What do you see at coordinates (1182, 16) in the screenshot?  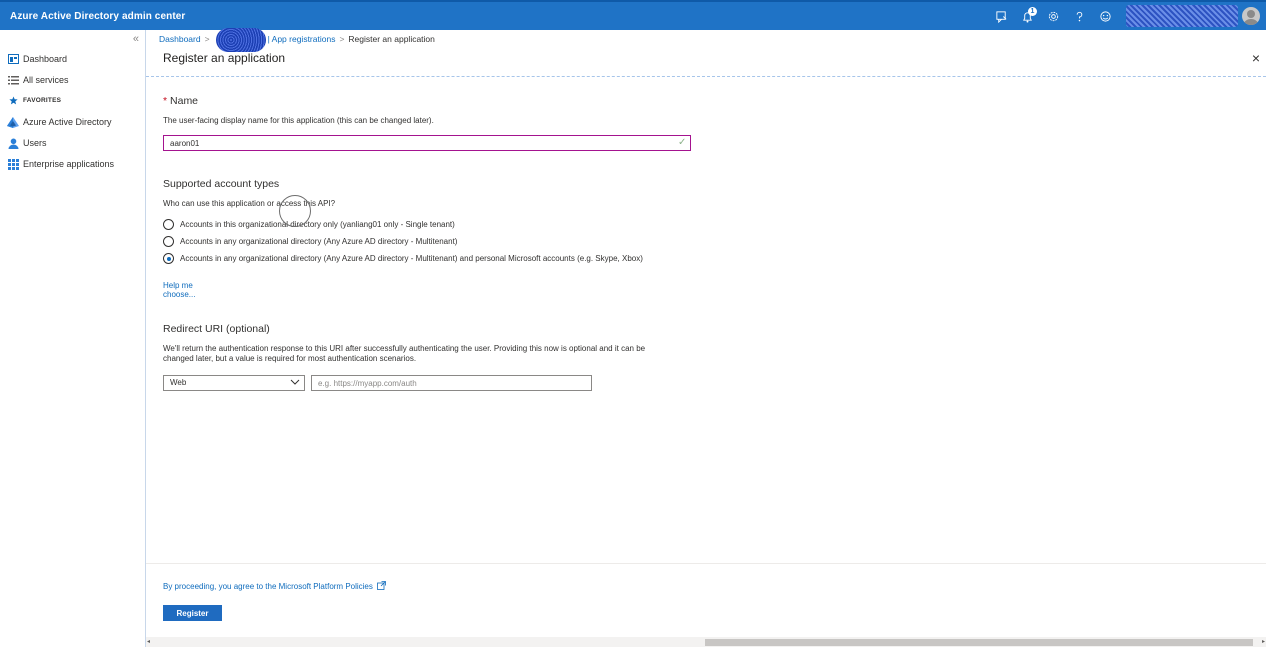 I see `account-name-redacted` at bounding box center [1182, 16].